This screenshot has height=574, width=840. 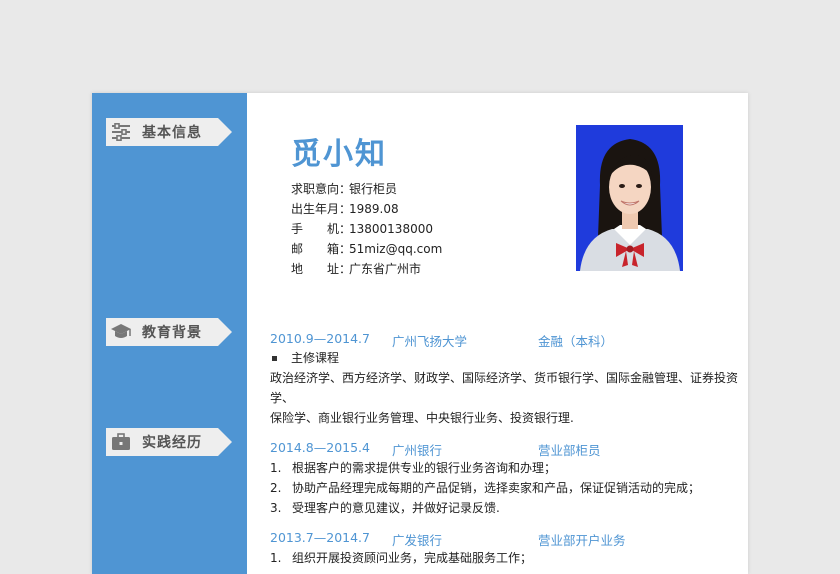 I want to click on job-header: 2014.8—2015.4 广州银行 营业部柜员, so click(x=435, y=449).